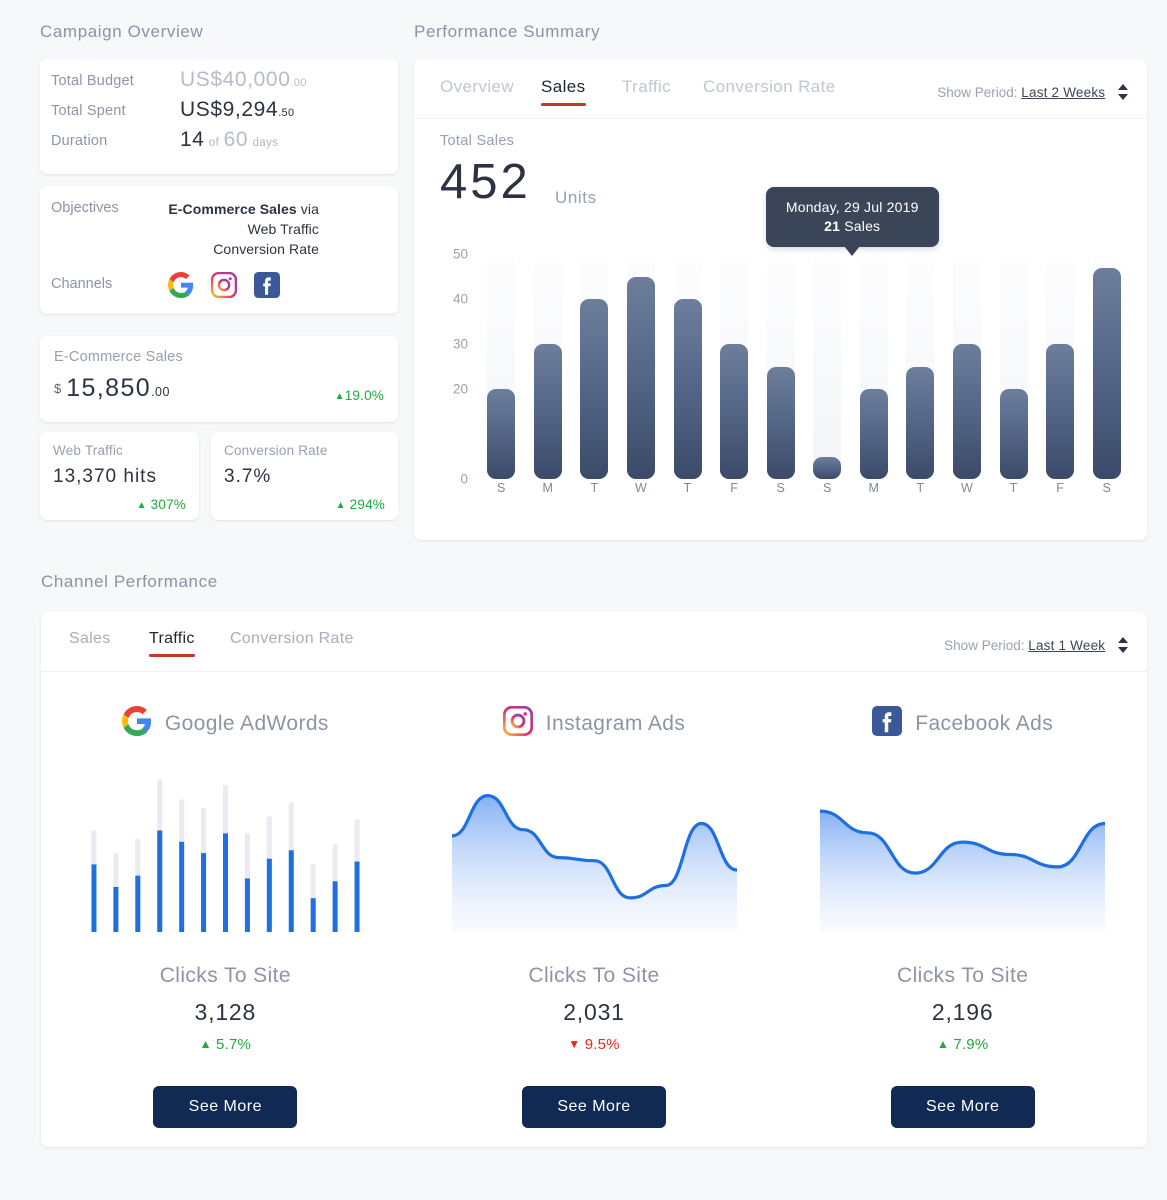  I want to click on objectives-label: Objectives, so click(85, 208).